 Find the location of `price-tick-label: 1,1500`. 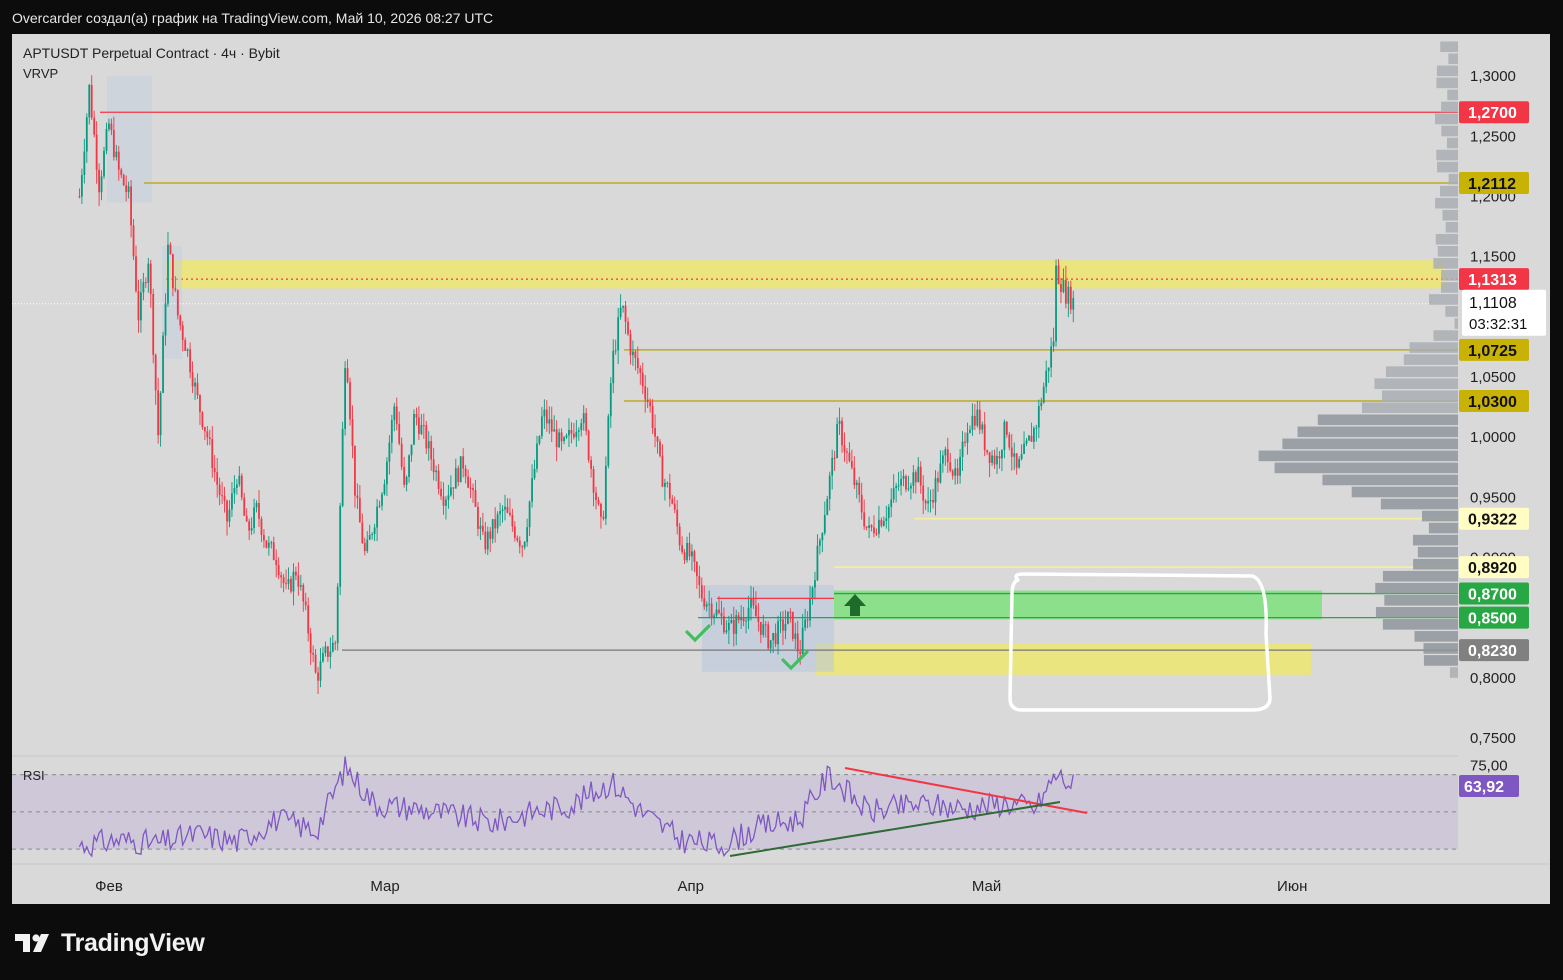

price-tick-label: 1,1500 is located at coordinates (1493, 257).